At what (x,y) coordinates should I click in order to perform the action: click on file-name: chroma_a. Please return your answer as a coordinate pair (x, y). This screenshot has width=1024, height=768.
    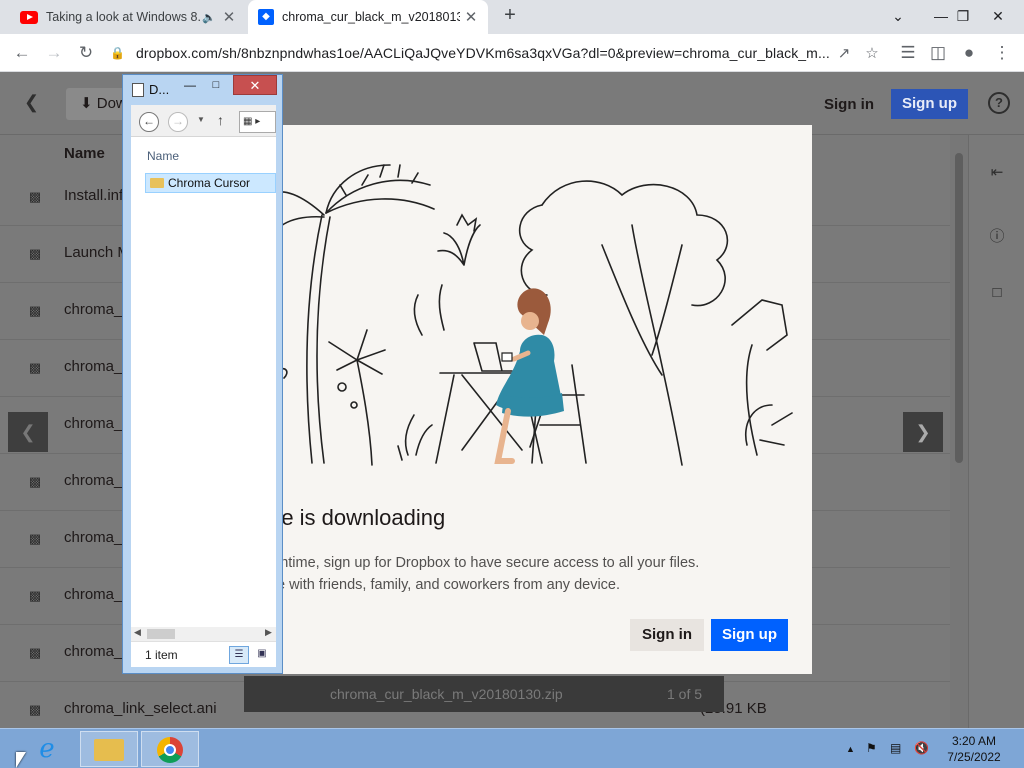
    Looking at the image, I should click on (97, 309).